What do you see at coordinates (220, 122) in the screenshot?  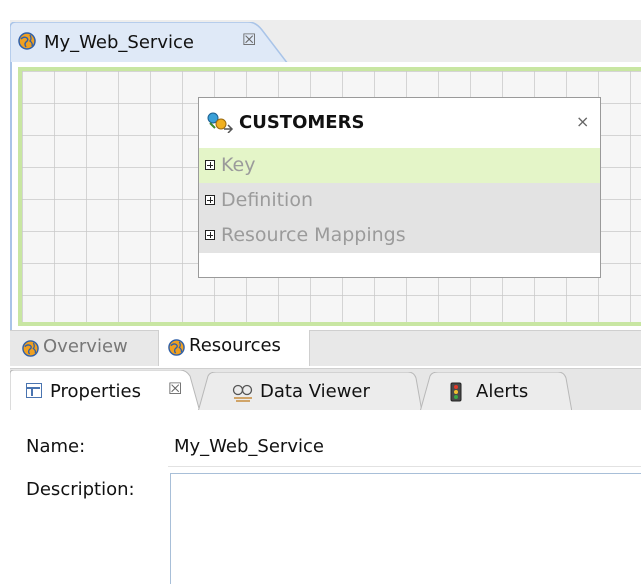 I see `data-object-icon` at bounding box center [220, 122].